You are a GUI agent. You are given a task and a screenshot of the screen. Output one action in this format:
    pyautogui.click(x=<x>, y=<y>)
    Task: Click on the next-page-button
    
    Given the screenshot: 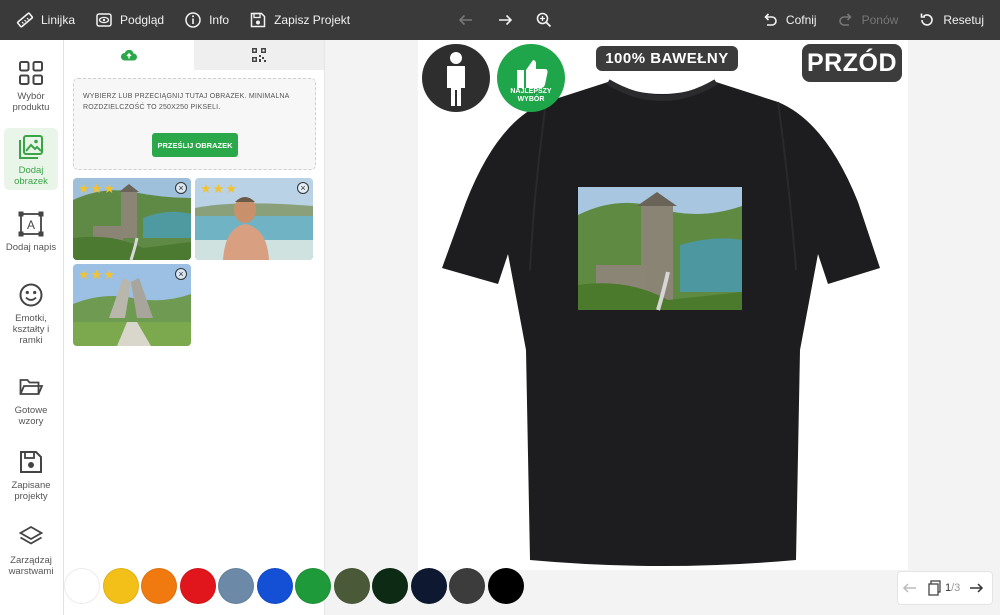 What is the action you would take?
    pyautogui.click(x=976, y=588)
    